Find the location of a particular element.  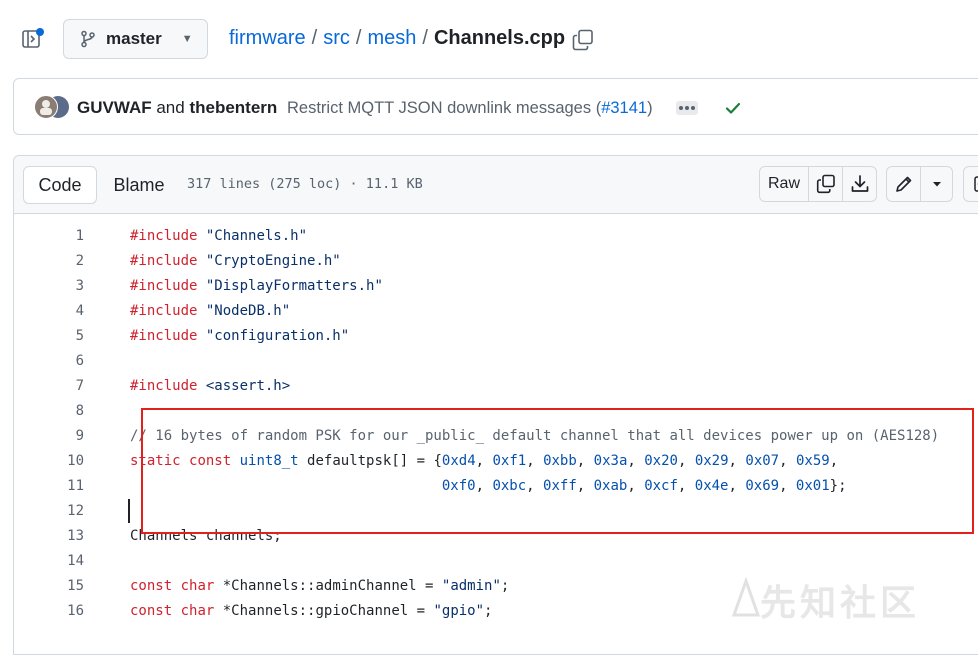

commit-message-text: Restrict MQTT JSON downlink messages ( is located at coordinates (444, 108).